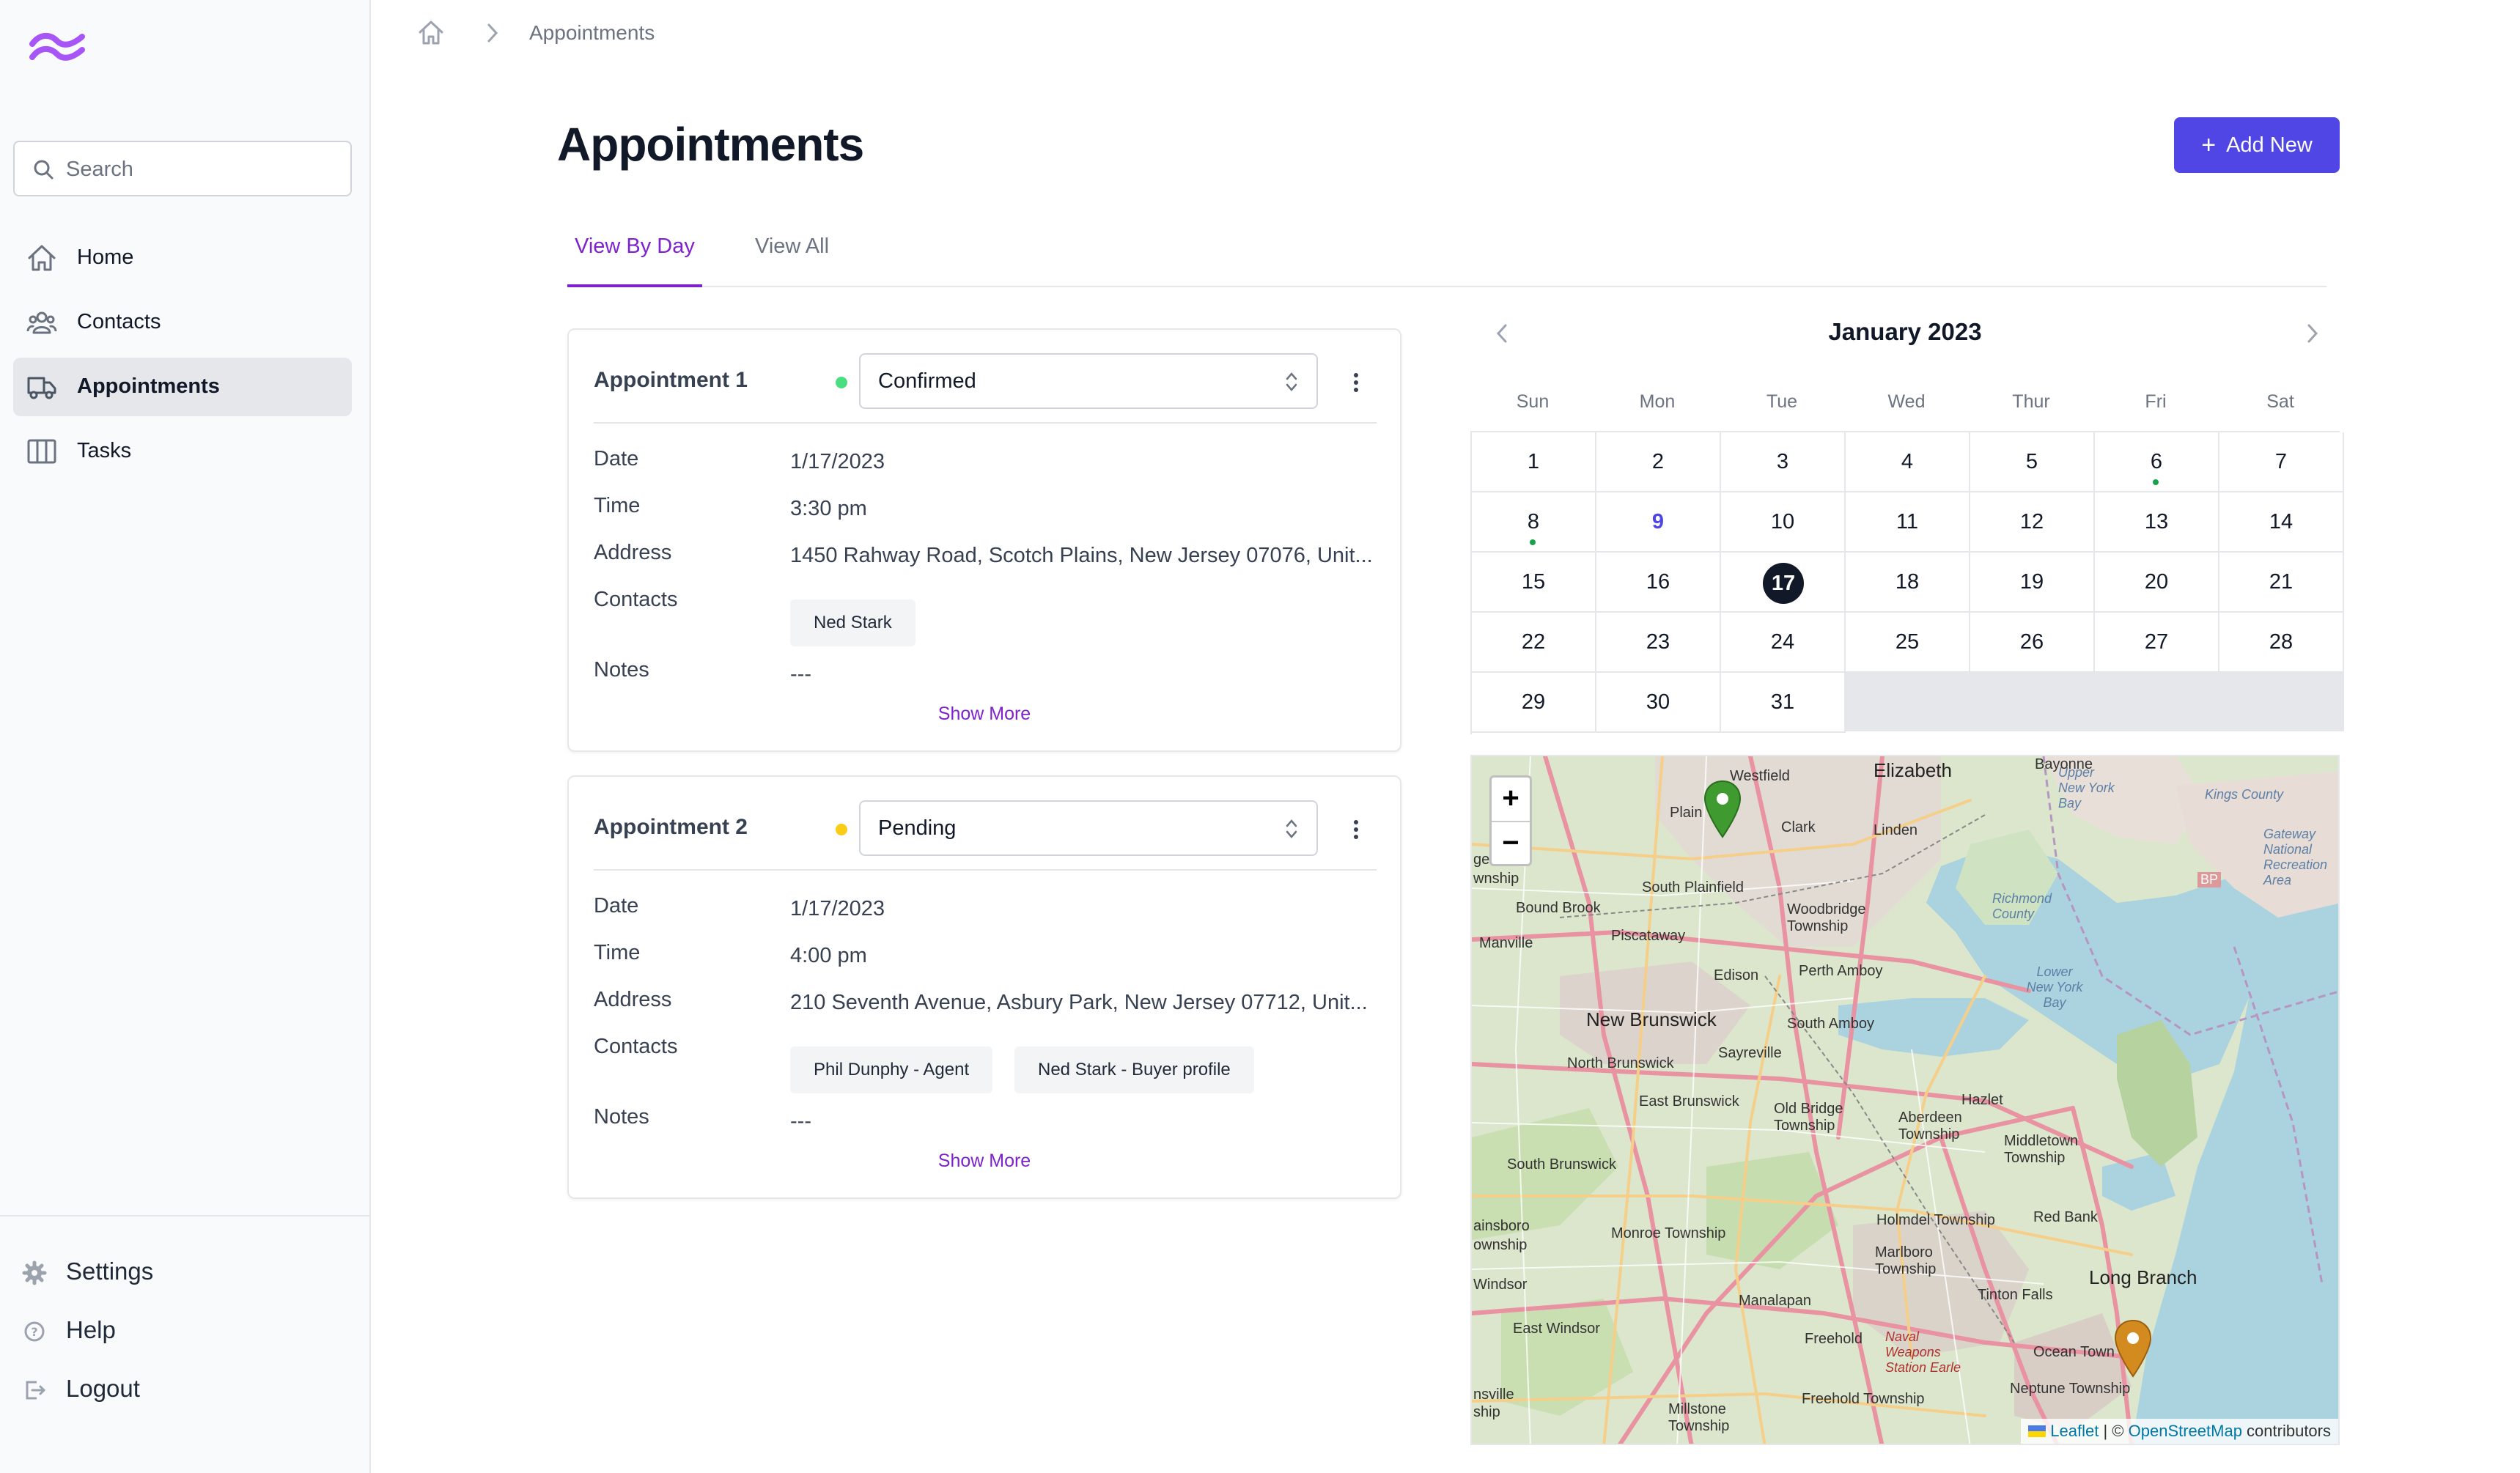 This screenshot has width=2520, height=1473. What do you see at coordinates (2065, 1217) in the screenshot?
I see `map-place-label: Red Bank` at bounding box center [2065, 1217].